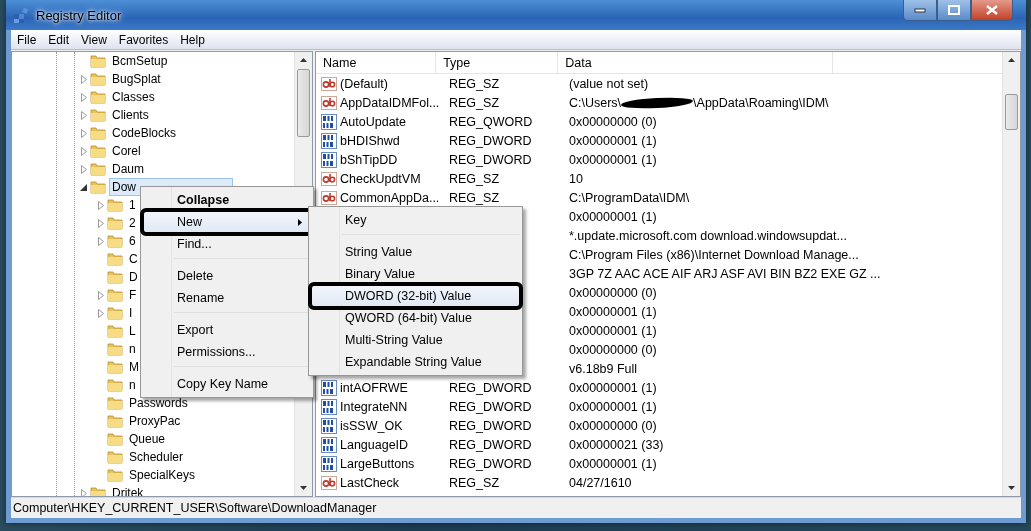 The width and height of the screenshot is (1031, 531). What do you see at coordinates (491, 121) in the screenshot?
I see `value-type: REG_QWORD` at bounding box center [491, 121].